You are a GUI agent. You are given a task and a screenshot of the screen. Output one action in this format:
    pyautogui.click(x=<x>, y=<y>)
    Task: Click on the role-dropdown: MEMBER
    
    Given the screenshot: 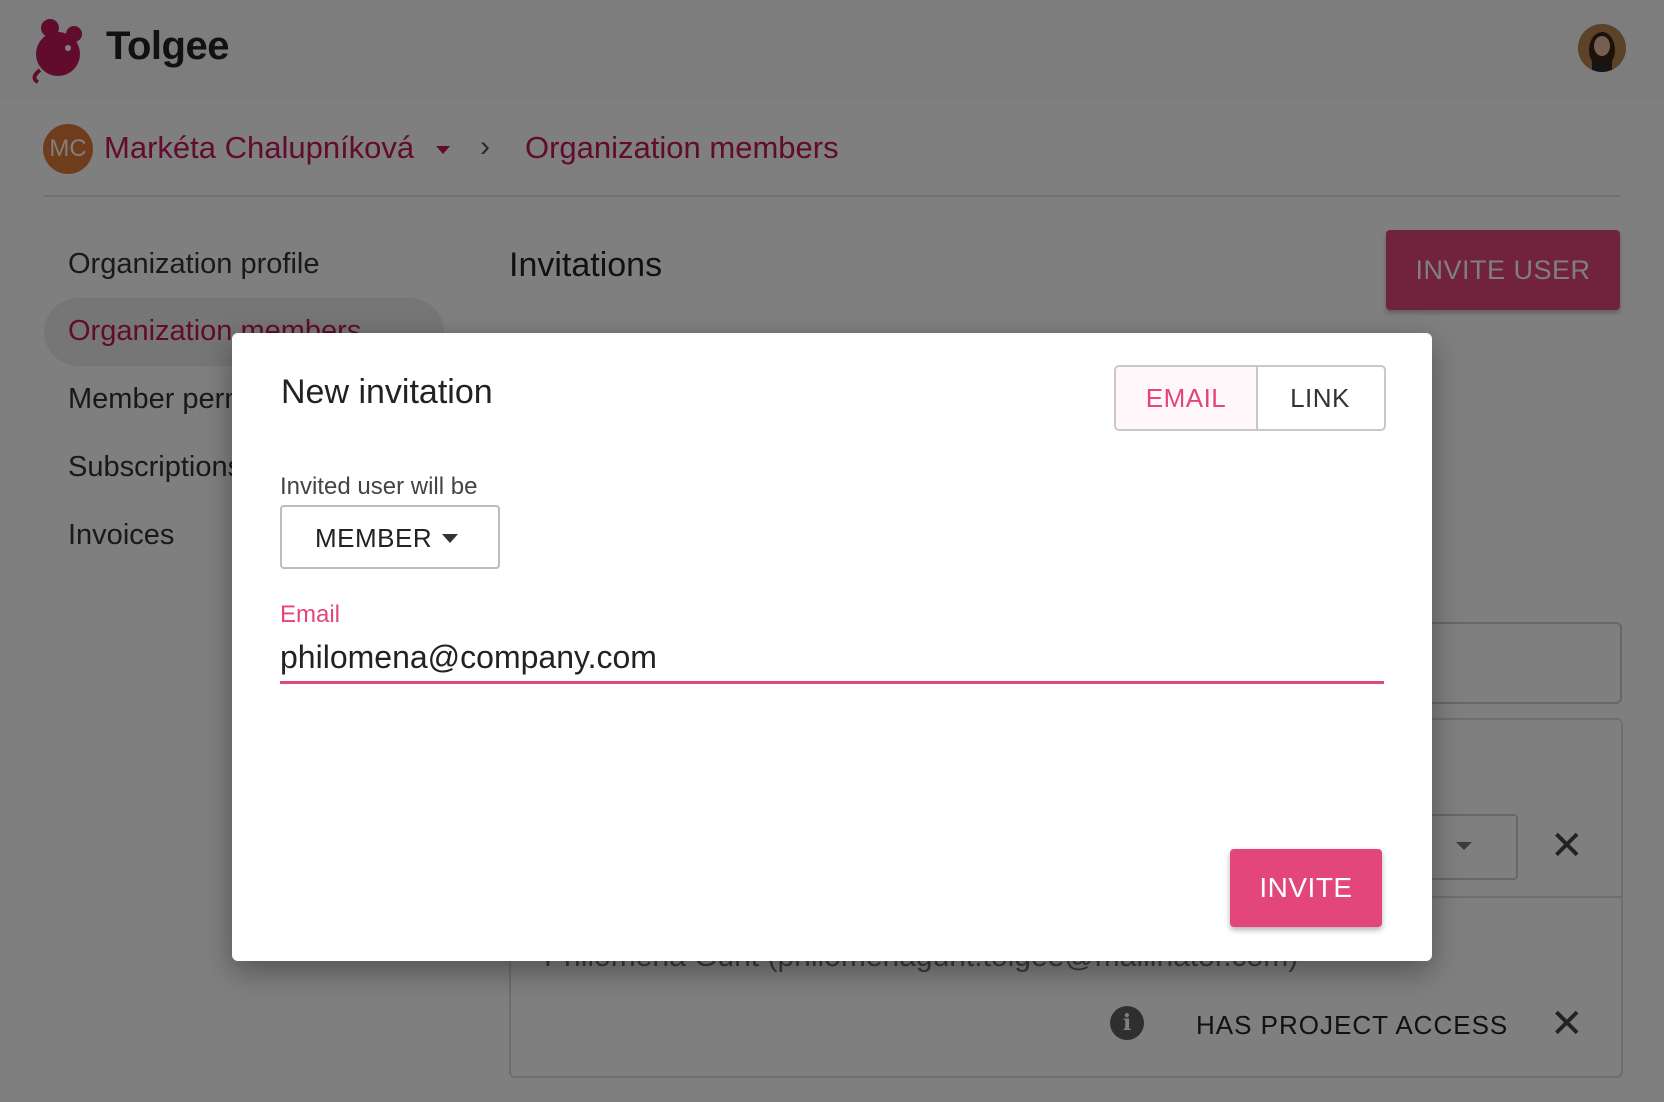 What is the action you would take?
    pyautogui.click(x=390, y=537)
    